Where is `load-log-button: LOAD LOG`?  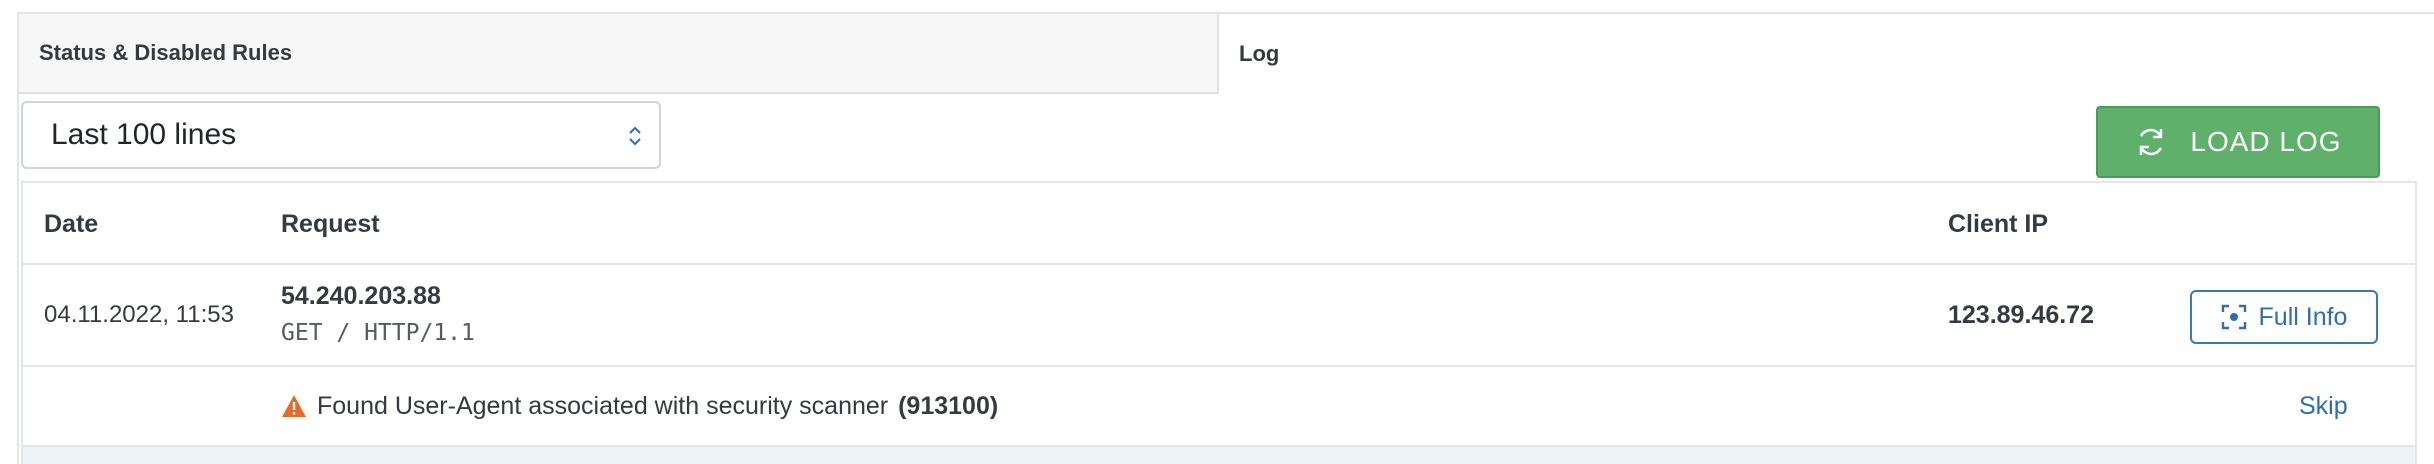
load-log-button: LOAD LOG is located at coordinates (2238, 142).